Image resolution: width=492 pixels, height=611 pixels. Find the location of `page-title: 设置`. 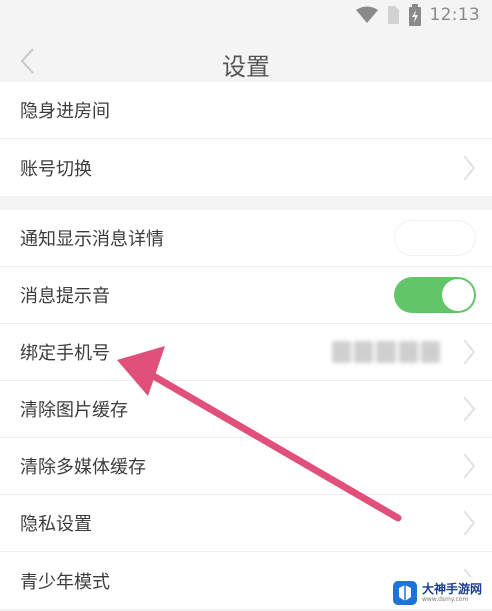

page-title: 设置 is located at coordinates (246, 67).